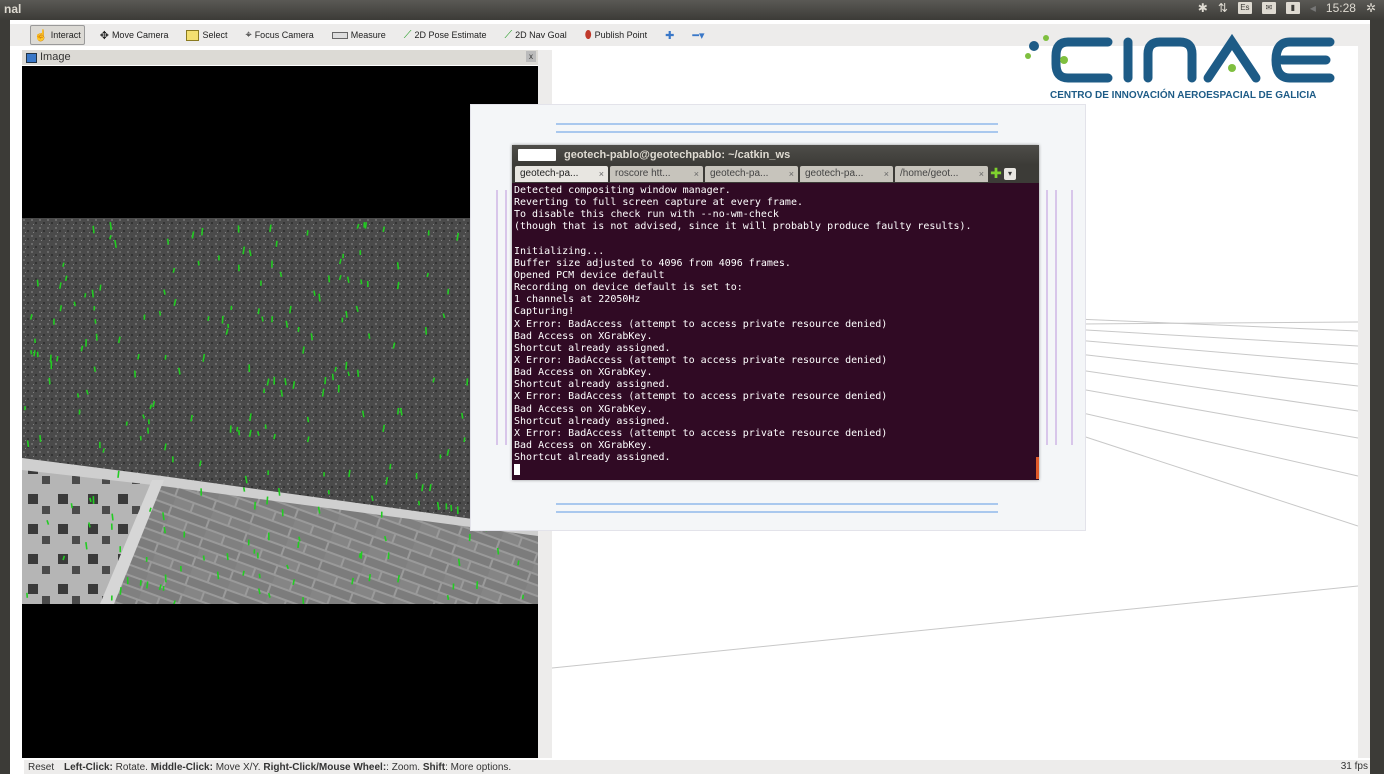 This screenshot has width=1384, height=774. Describe the element at coordinates (284, 35) in the screenshot. I see `tool-label: Focus Camera` at that location.